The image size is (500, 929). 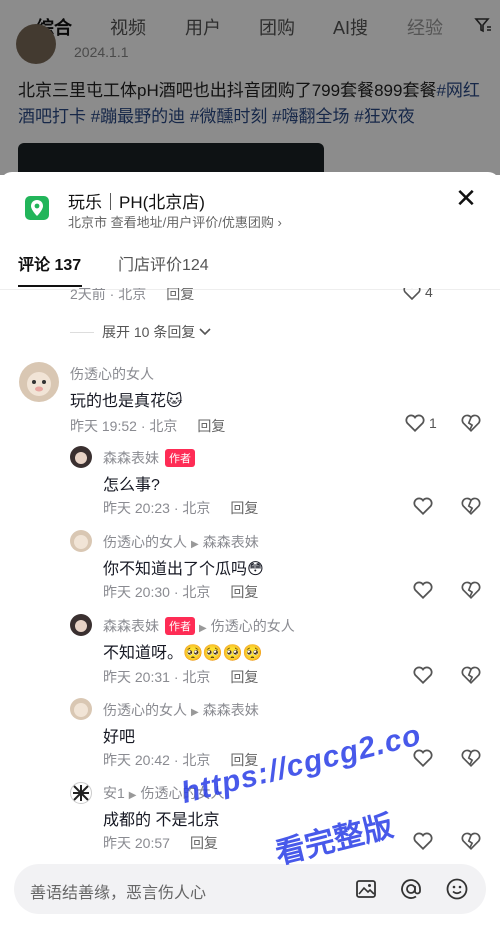 What do you see at coordinates (163, 263) in the screenshot?
I see `tab-store-reviews: 门店评价124` at bounding box center [163, 263].